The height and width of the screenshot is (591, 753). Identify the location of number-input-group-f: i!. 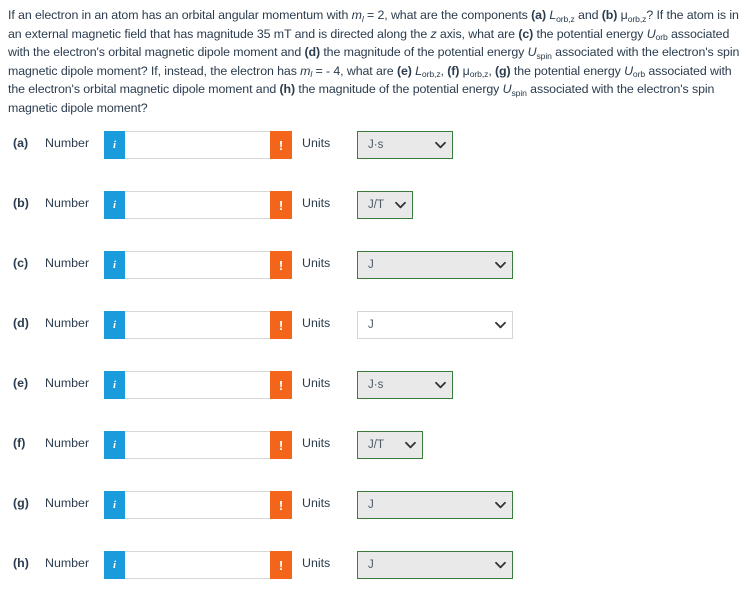
(198, 445).